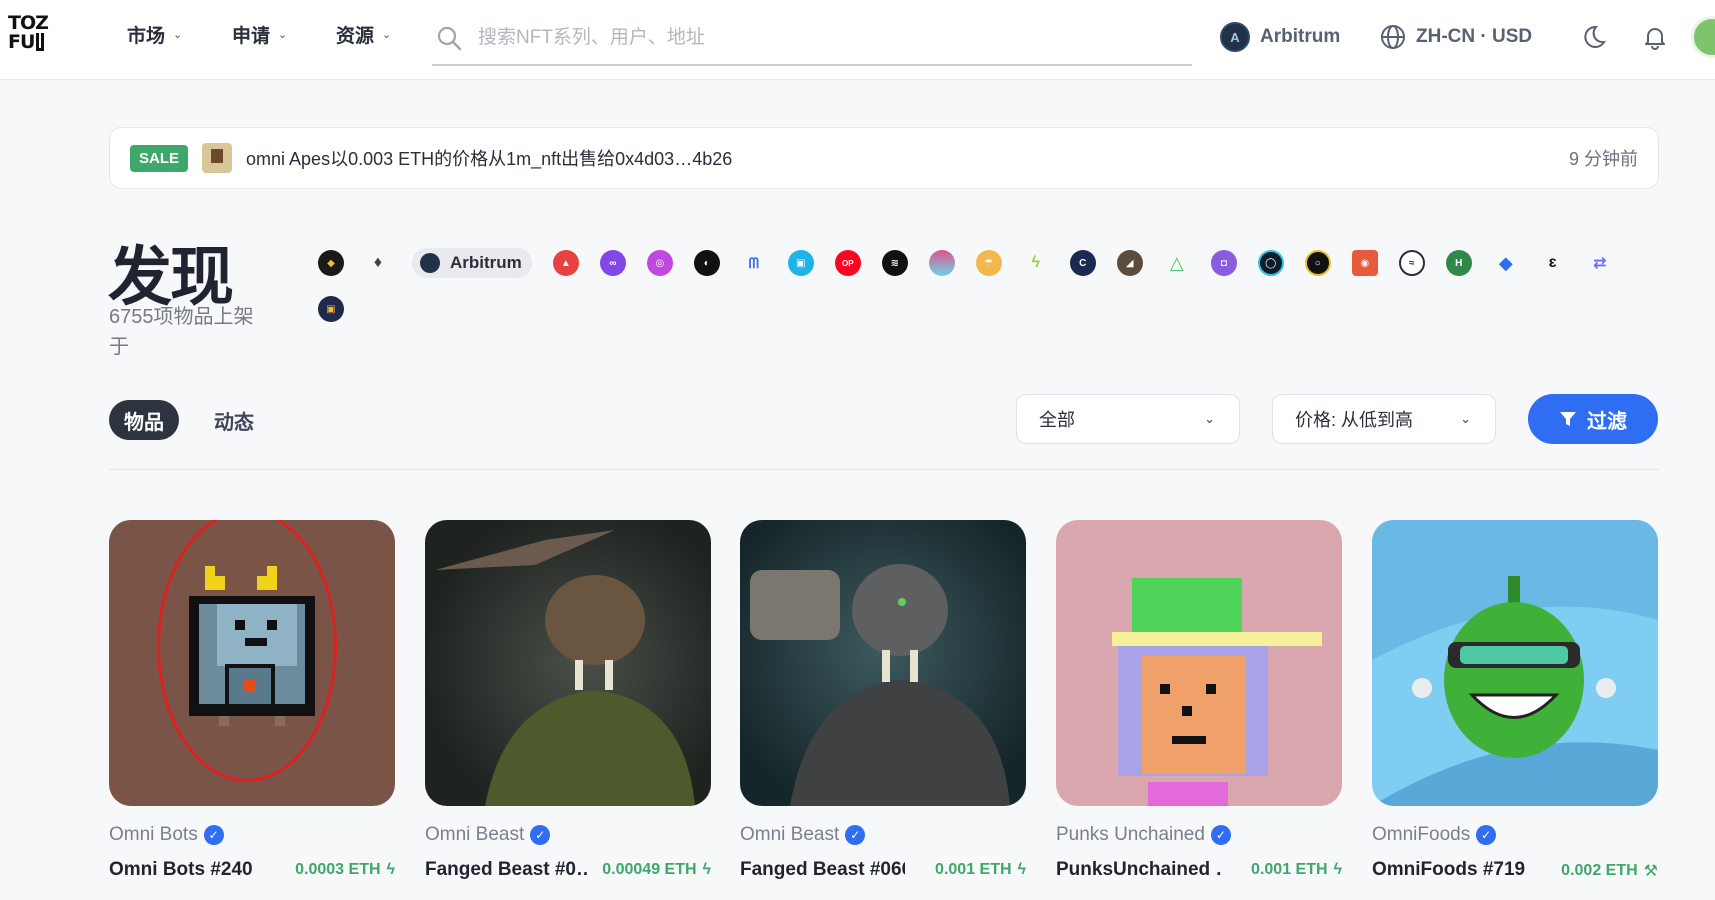  Describe the element at coordinates (1593, 37) in the screenshot. I see `moon-icon` at that location.